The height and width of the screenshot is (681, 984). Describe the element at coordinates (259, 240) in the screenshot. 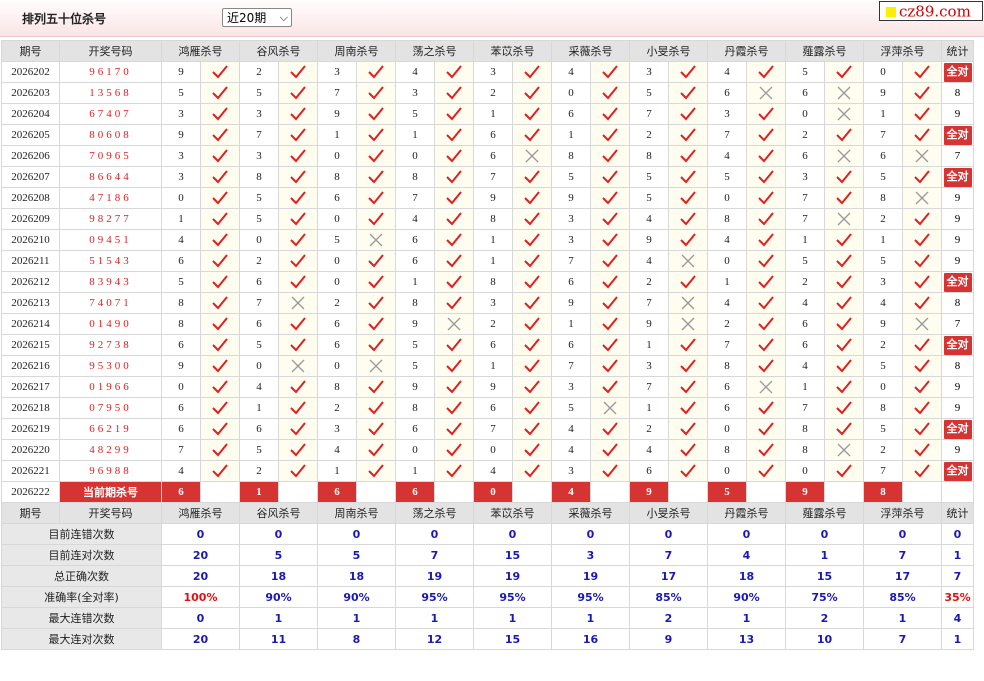

I see `kill-number-cell: 0` at that location.